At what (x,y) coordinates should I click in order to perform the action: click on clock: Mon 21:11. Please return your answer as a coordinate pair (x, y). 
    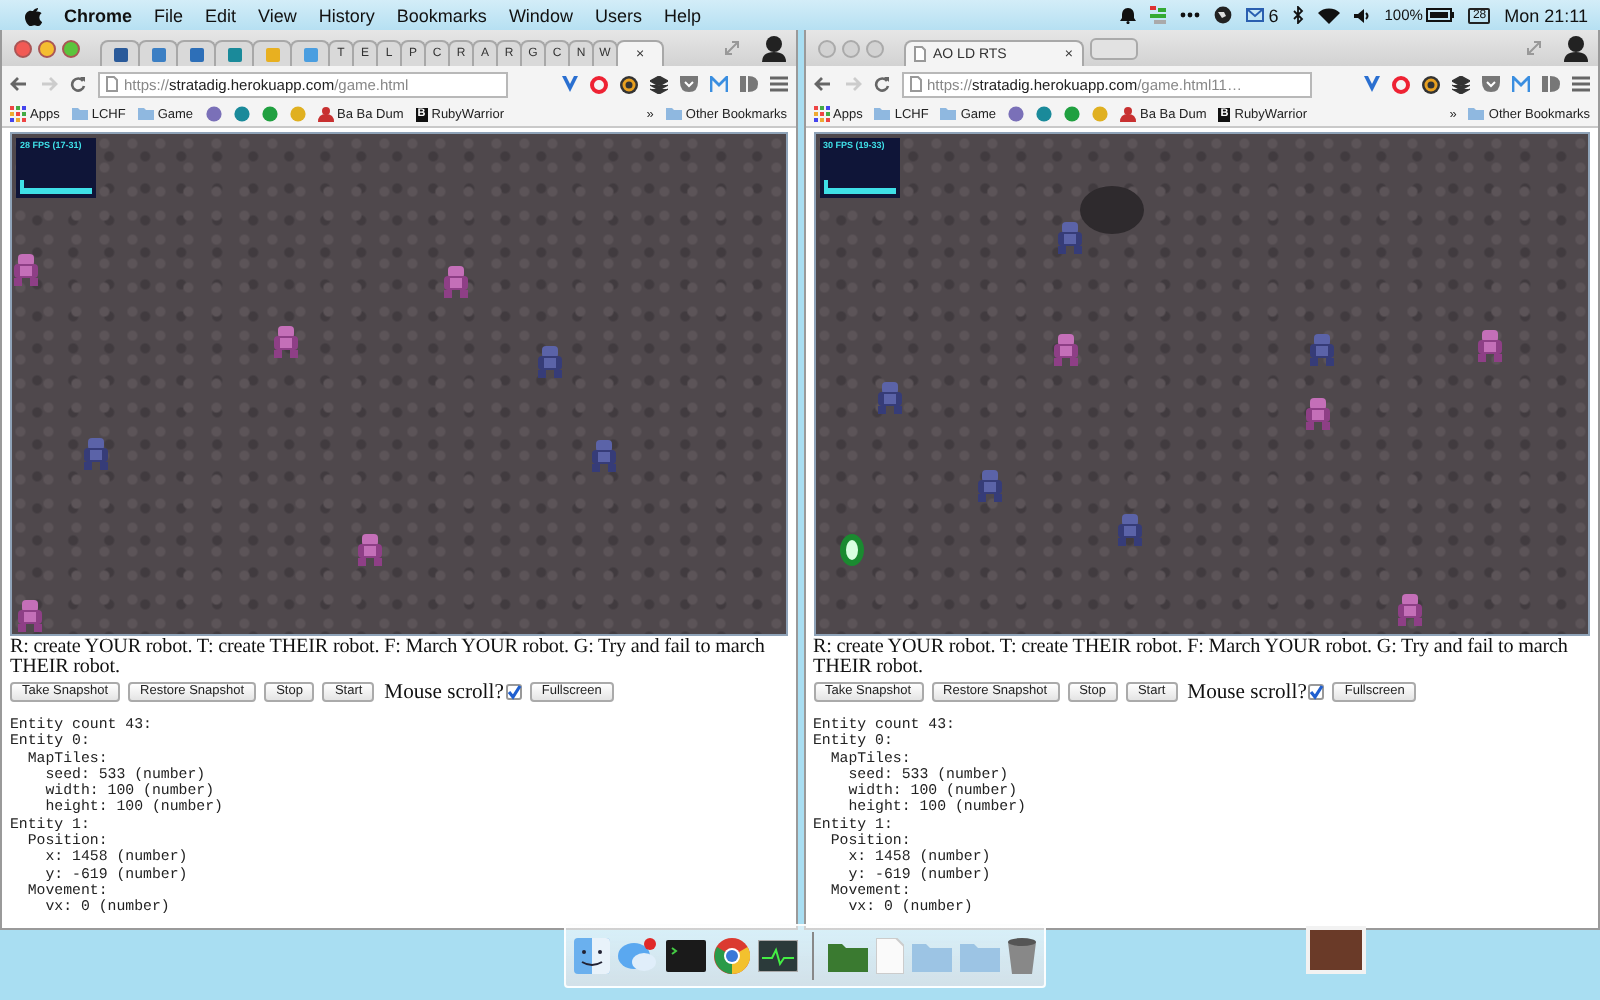
    Looking at the image, I should click on (1546, 15).